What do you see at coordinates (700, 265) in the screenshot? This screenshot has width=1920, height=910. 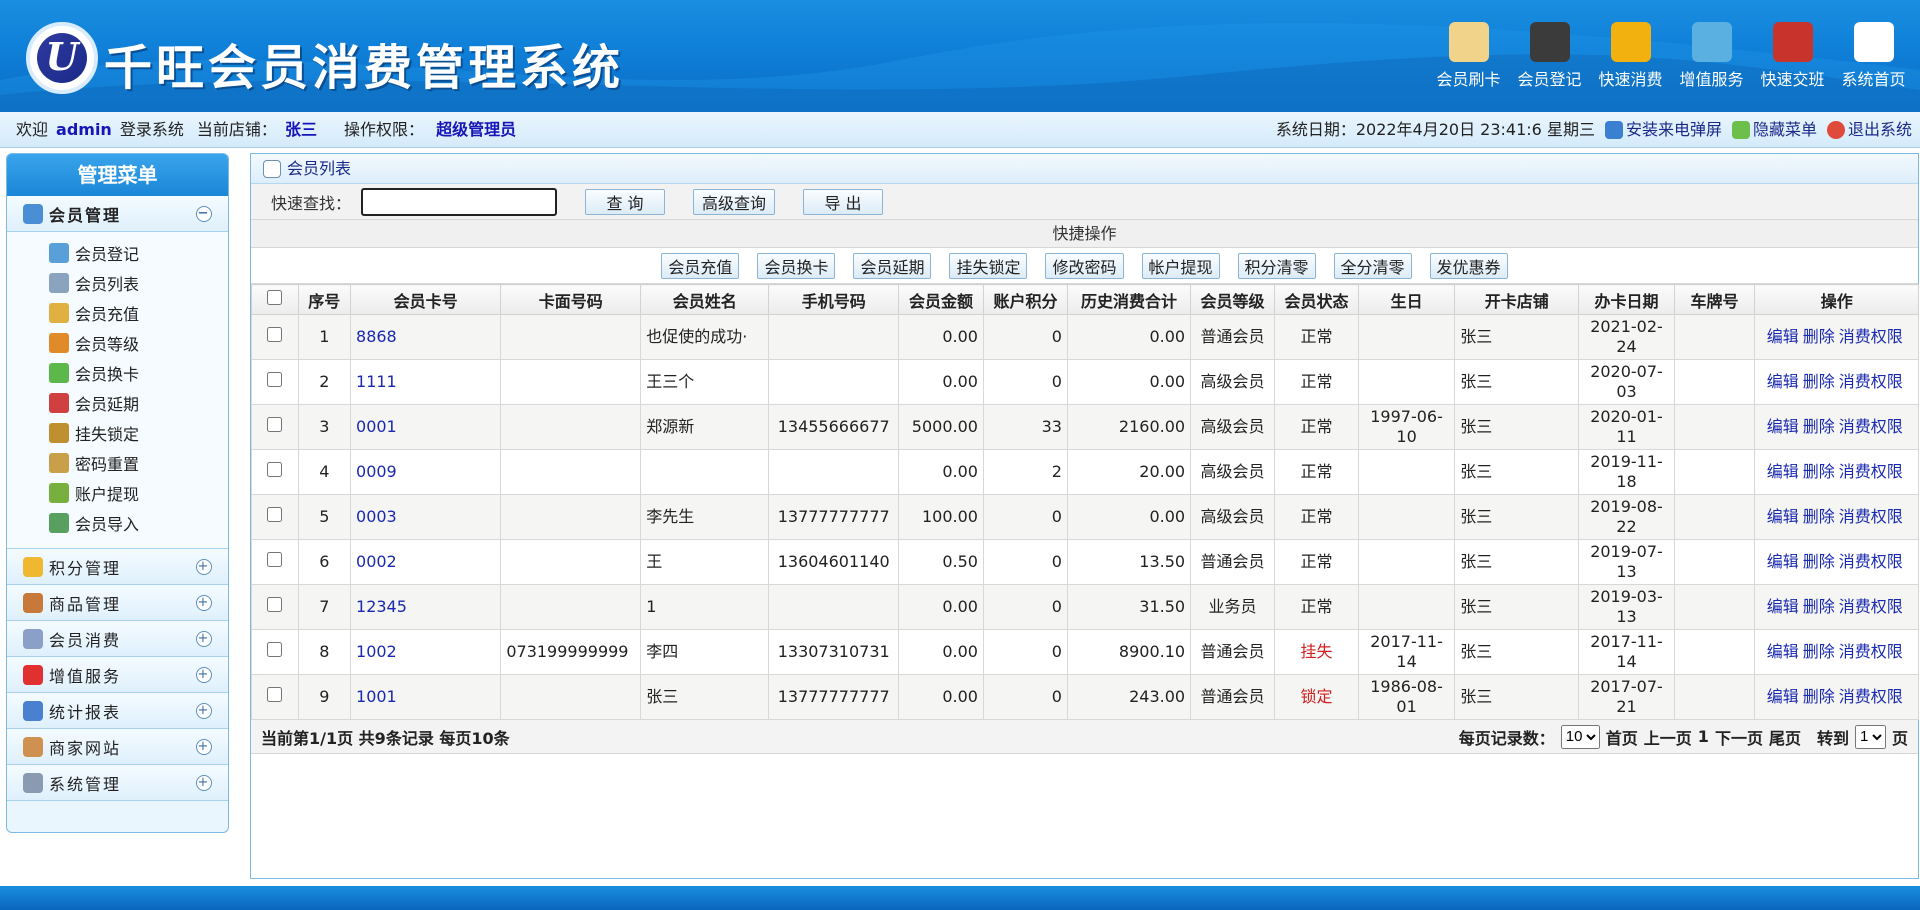 I see `quick-action-button-0: 会员充值` at bounding box center [700, 265].